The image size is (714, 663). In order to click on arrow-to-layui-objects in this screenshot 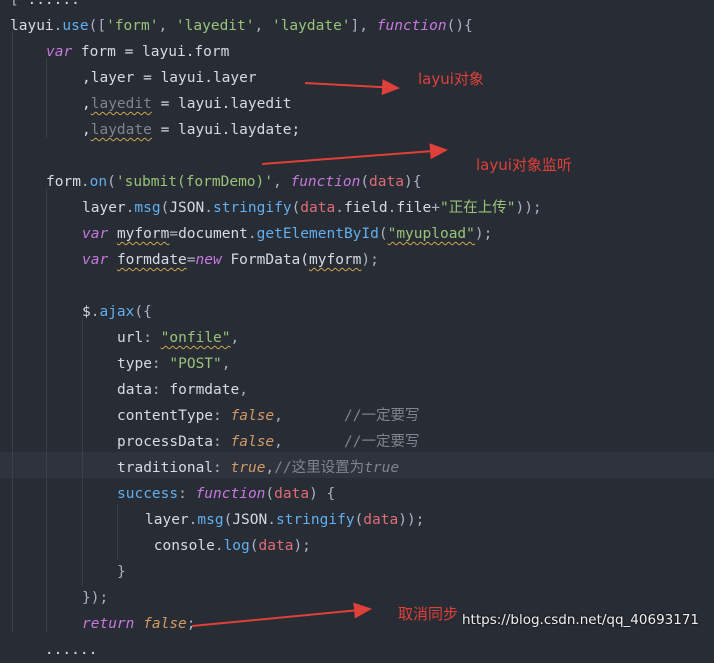, I will do `click(352, 87)`.